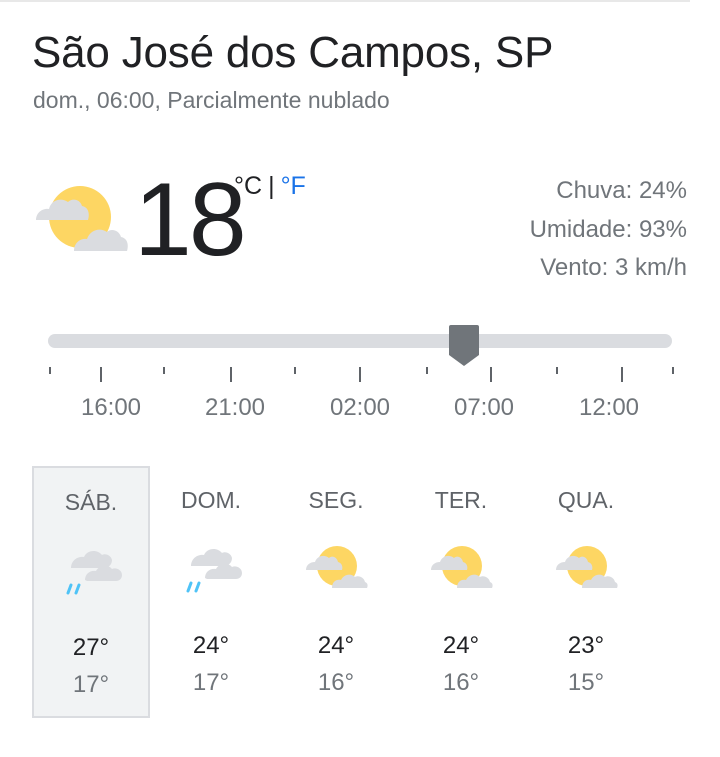  I want to click on high-temperature: 27°, so click(91, 647).